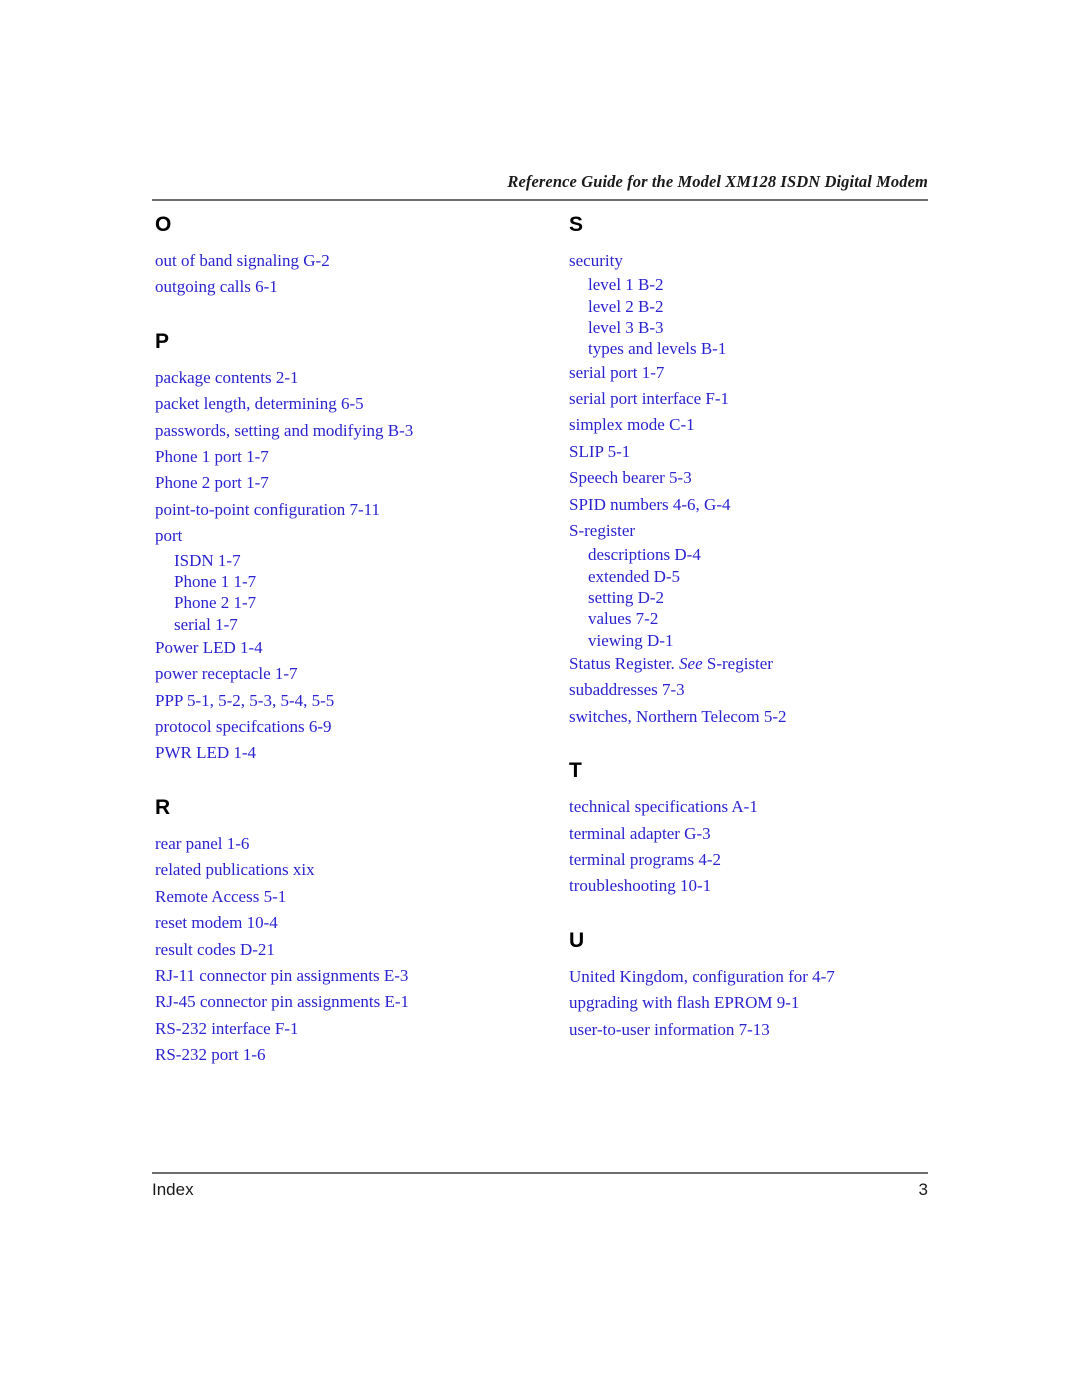  What do you see at coordinates (350, 753) in the screenshot?
I see `index-entry: PWR LED 1-4` at bounding box center [350, 753].